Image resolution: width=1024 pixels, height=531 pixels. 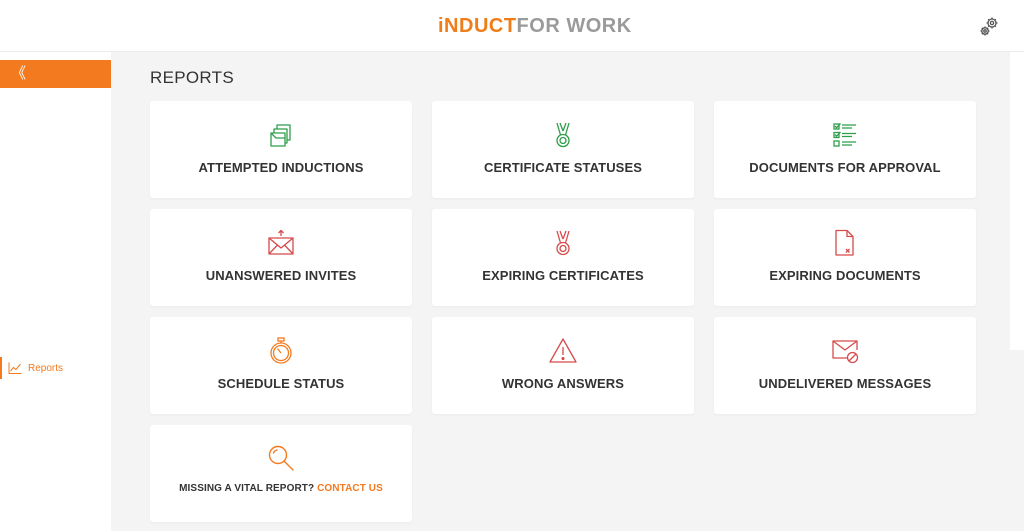 I want to click on missing-report-card: MISSING A VITAL REPORT? CONTACT US, so click(x=281, y=473).